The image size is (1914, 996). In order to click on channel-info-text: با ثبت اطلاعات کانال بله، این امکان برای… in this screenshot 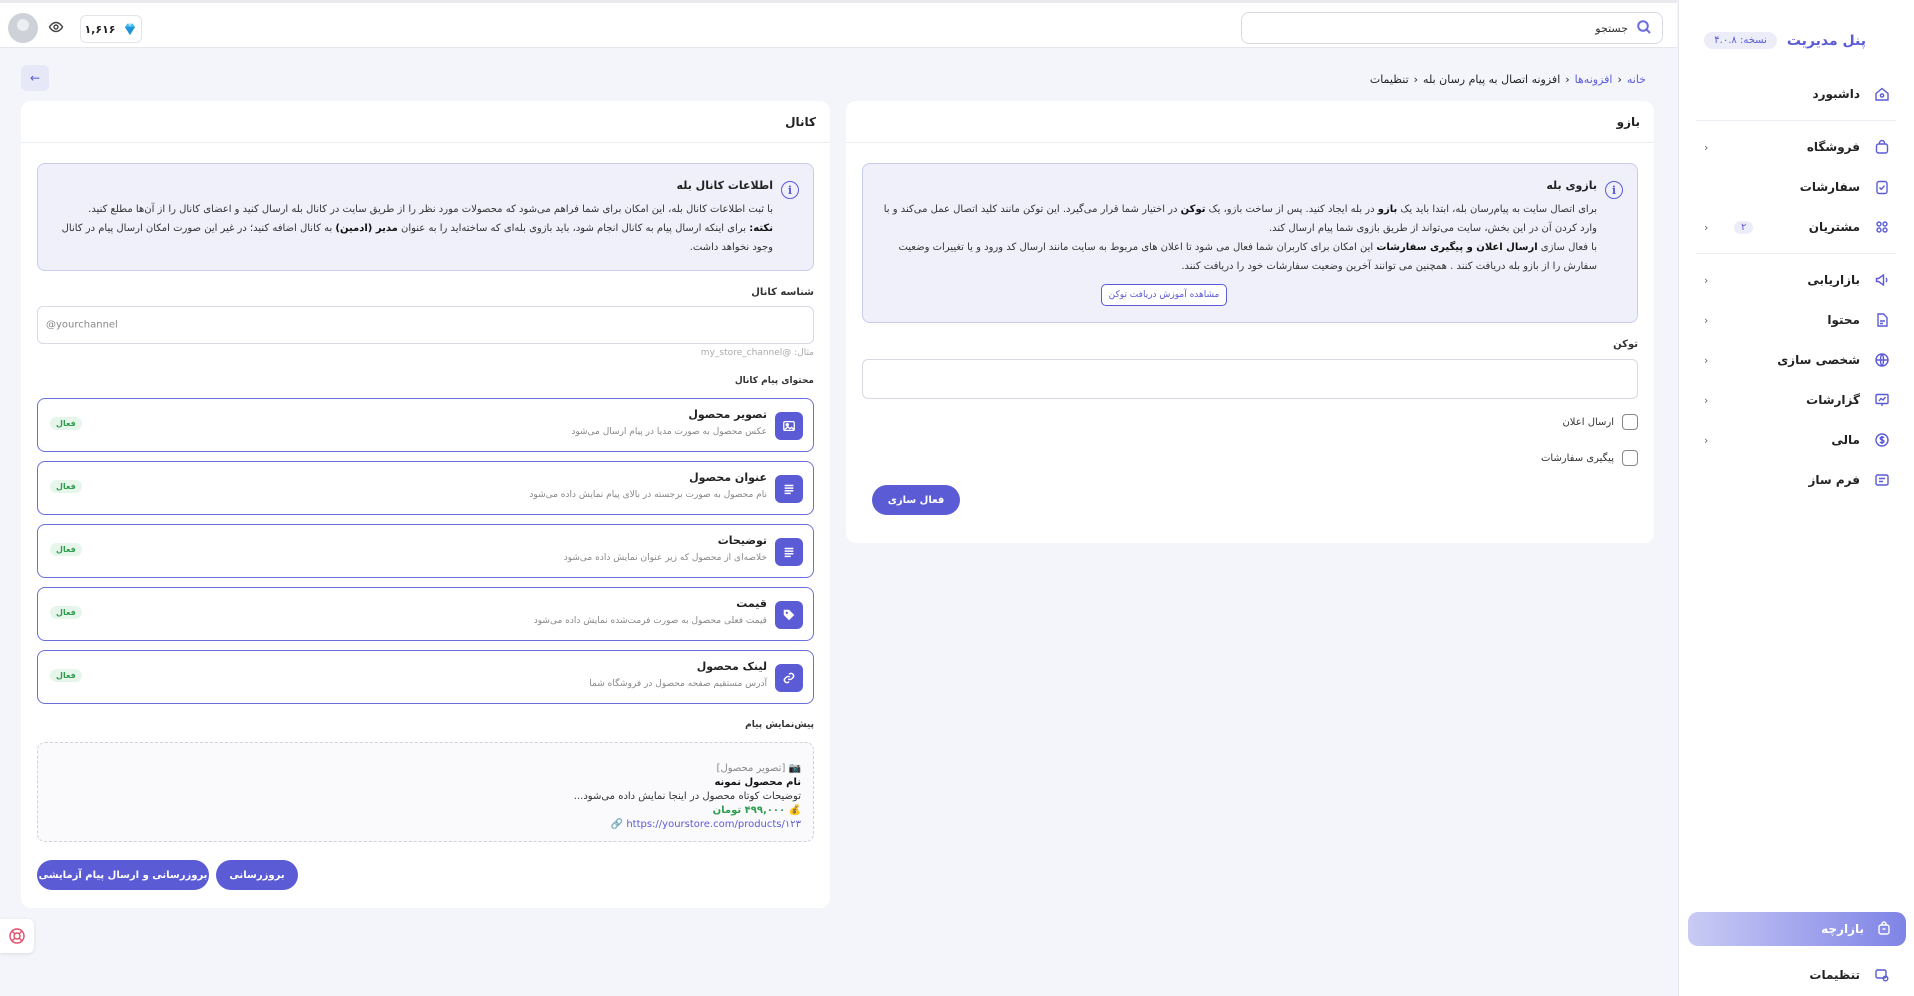, I will do `click(412, 228)`.